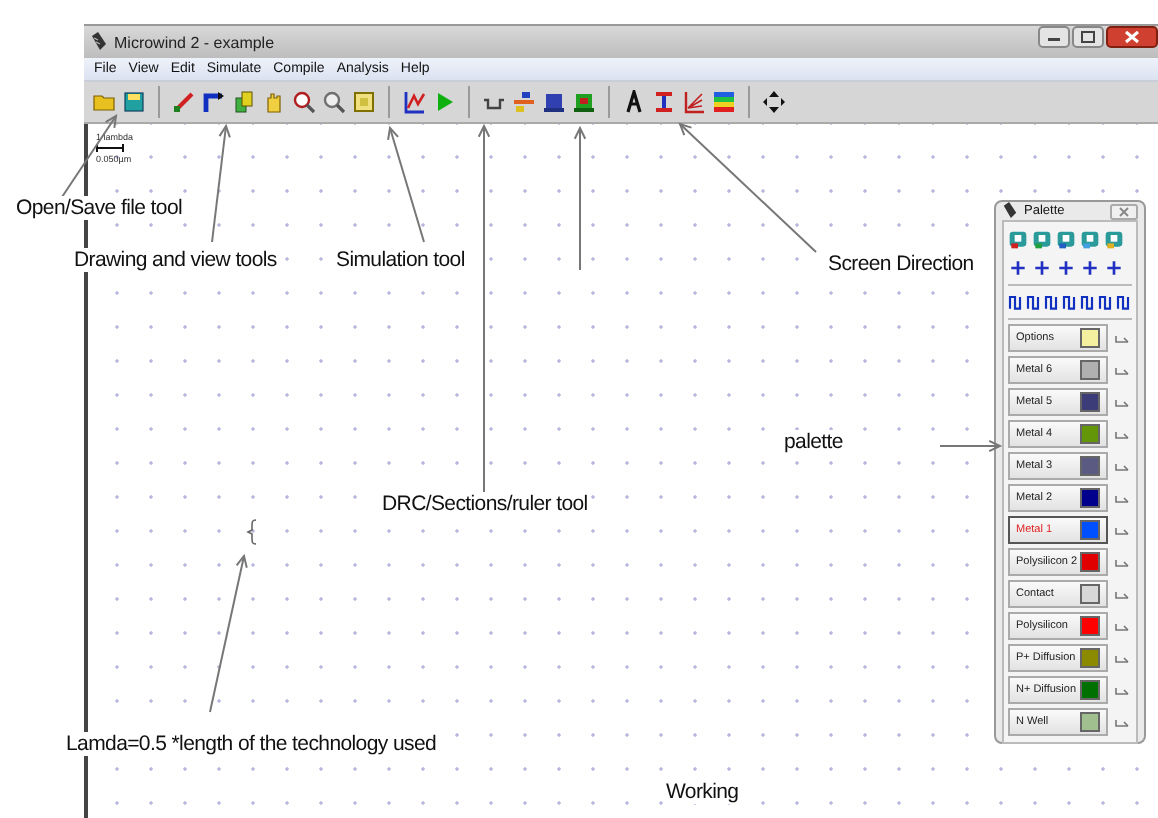 The height and width of the screenshot is (818, 1158). What do you see at coordinates (175, 260) in the screenshot?
I see `annotation-label: Drawing and view tools` at bounding box center [175, 260].